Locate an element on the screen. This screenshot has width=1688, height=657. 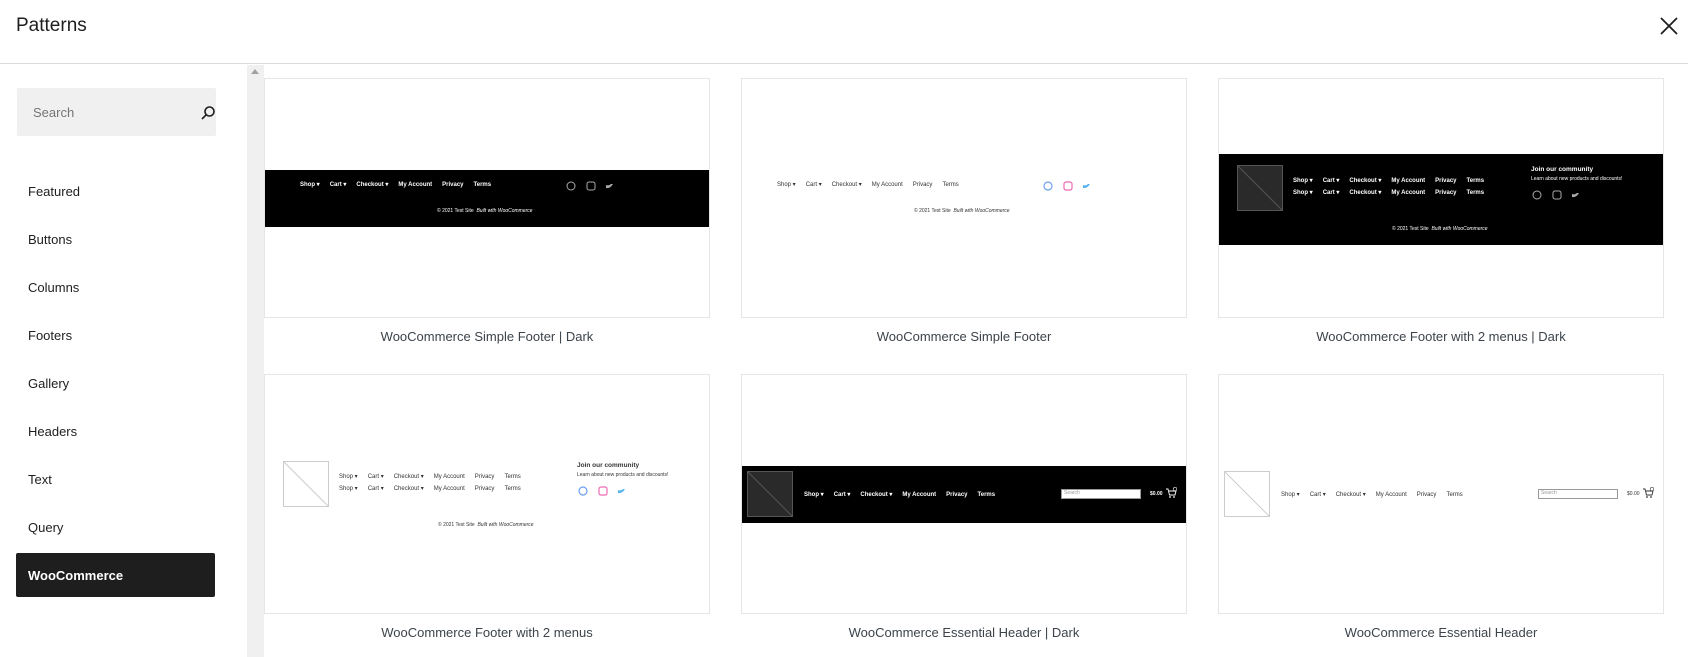
preview-built-with: Built with WooCommerce is located at coordinates (505, 525).